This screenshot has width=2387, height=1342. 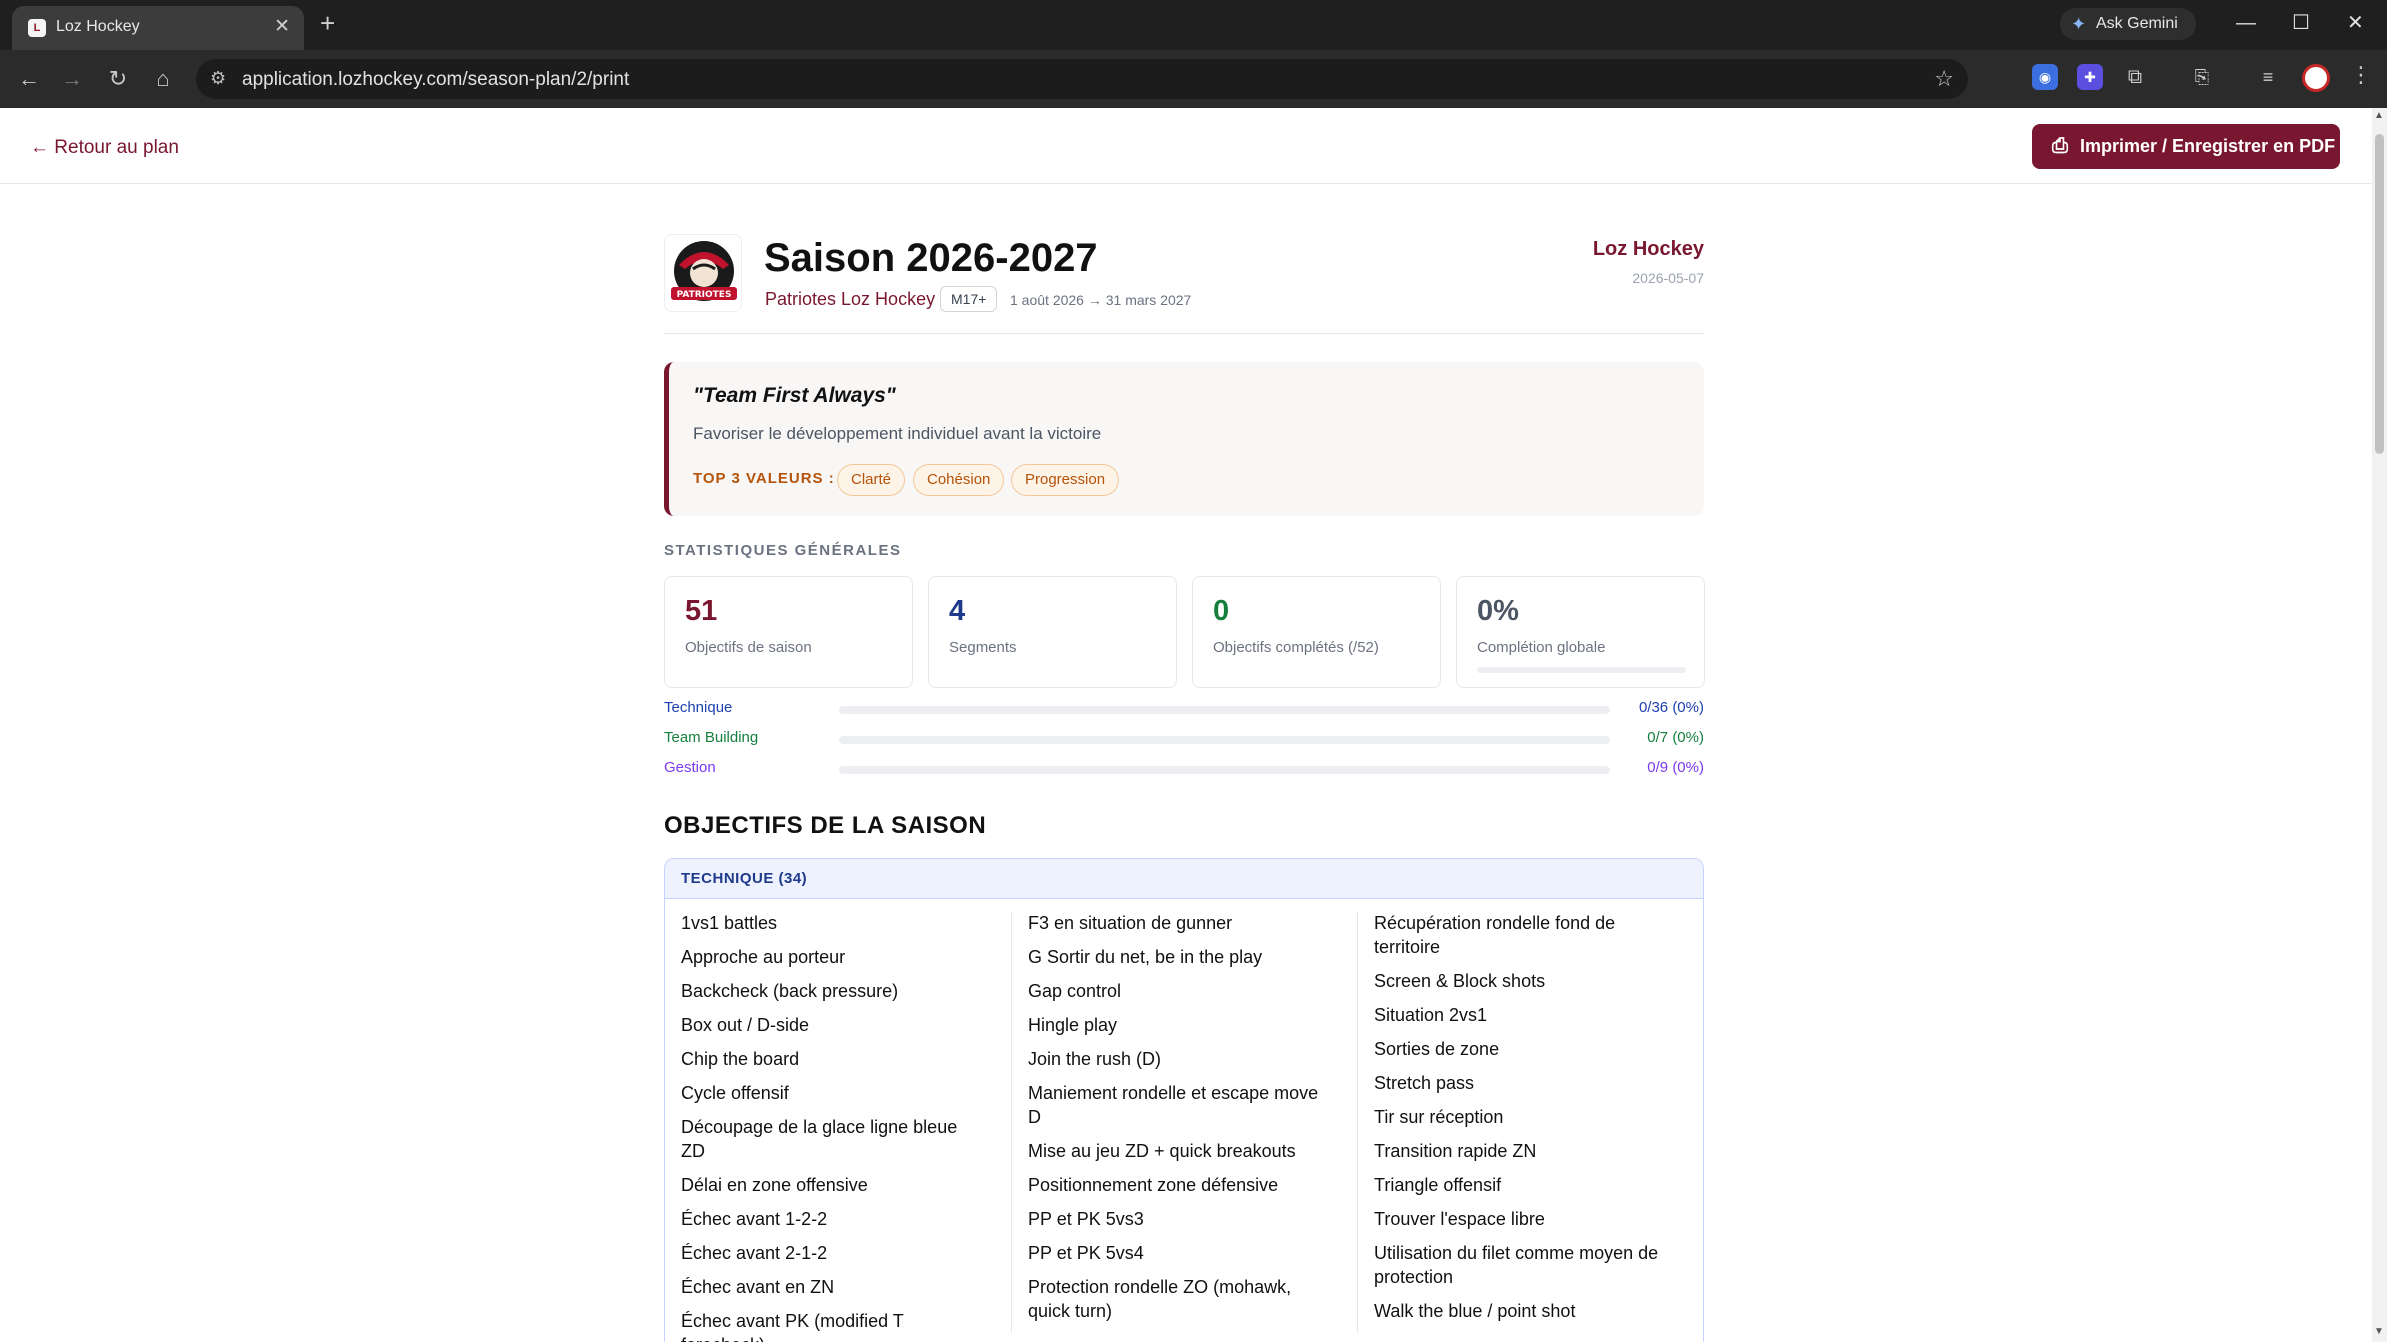 What do you see at coordinates (1944, 79) in the screenshot?
I see `bookmark-star-icon: ☆` at bounding box center [1944, 79].